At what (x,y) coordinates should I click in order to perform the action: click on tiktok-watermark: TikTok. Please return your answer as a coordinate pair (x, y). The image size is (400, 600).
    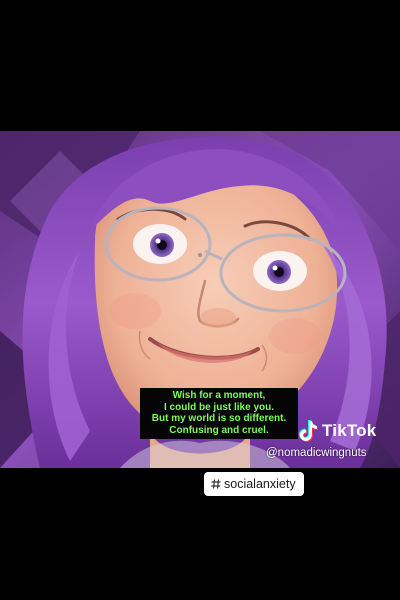
    Looking at the image, I should click on (336, 431).